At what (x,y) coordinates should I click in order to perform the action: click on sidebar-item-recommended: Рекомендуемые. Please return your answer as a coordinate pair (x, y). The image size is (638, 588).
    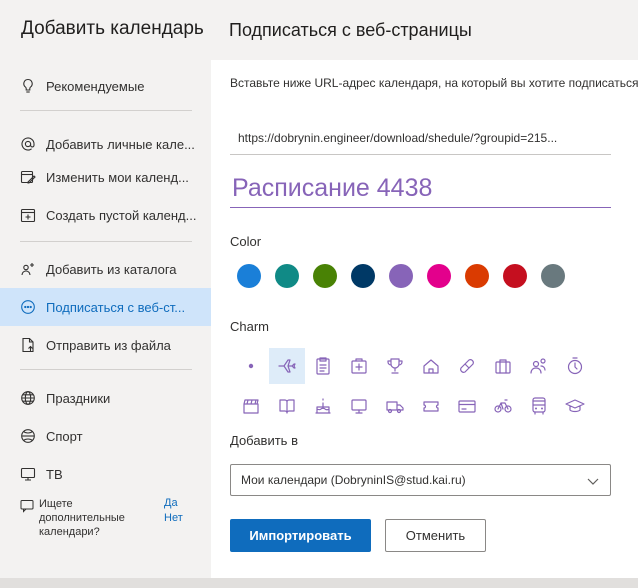
    Looking at the image, I should click on (105, 86).